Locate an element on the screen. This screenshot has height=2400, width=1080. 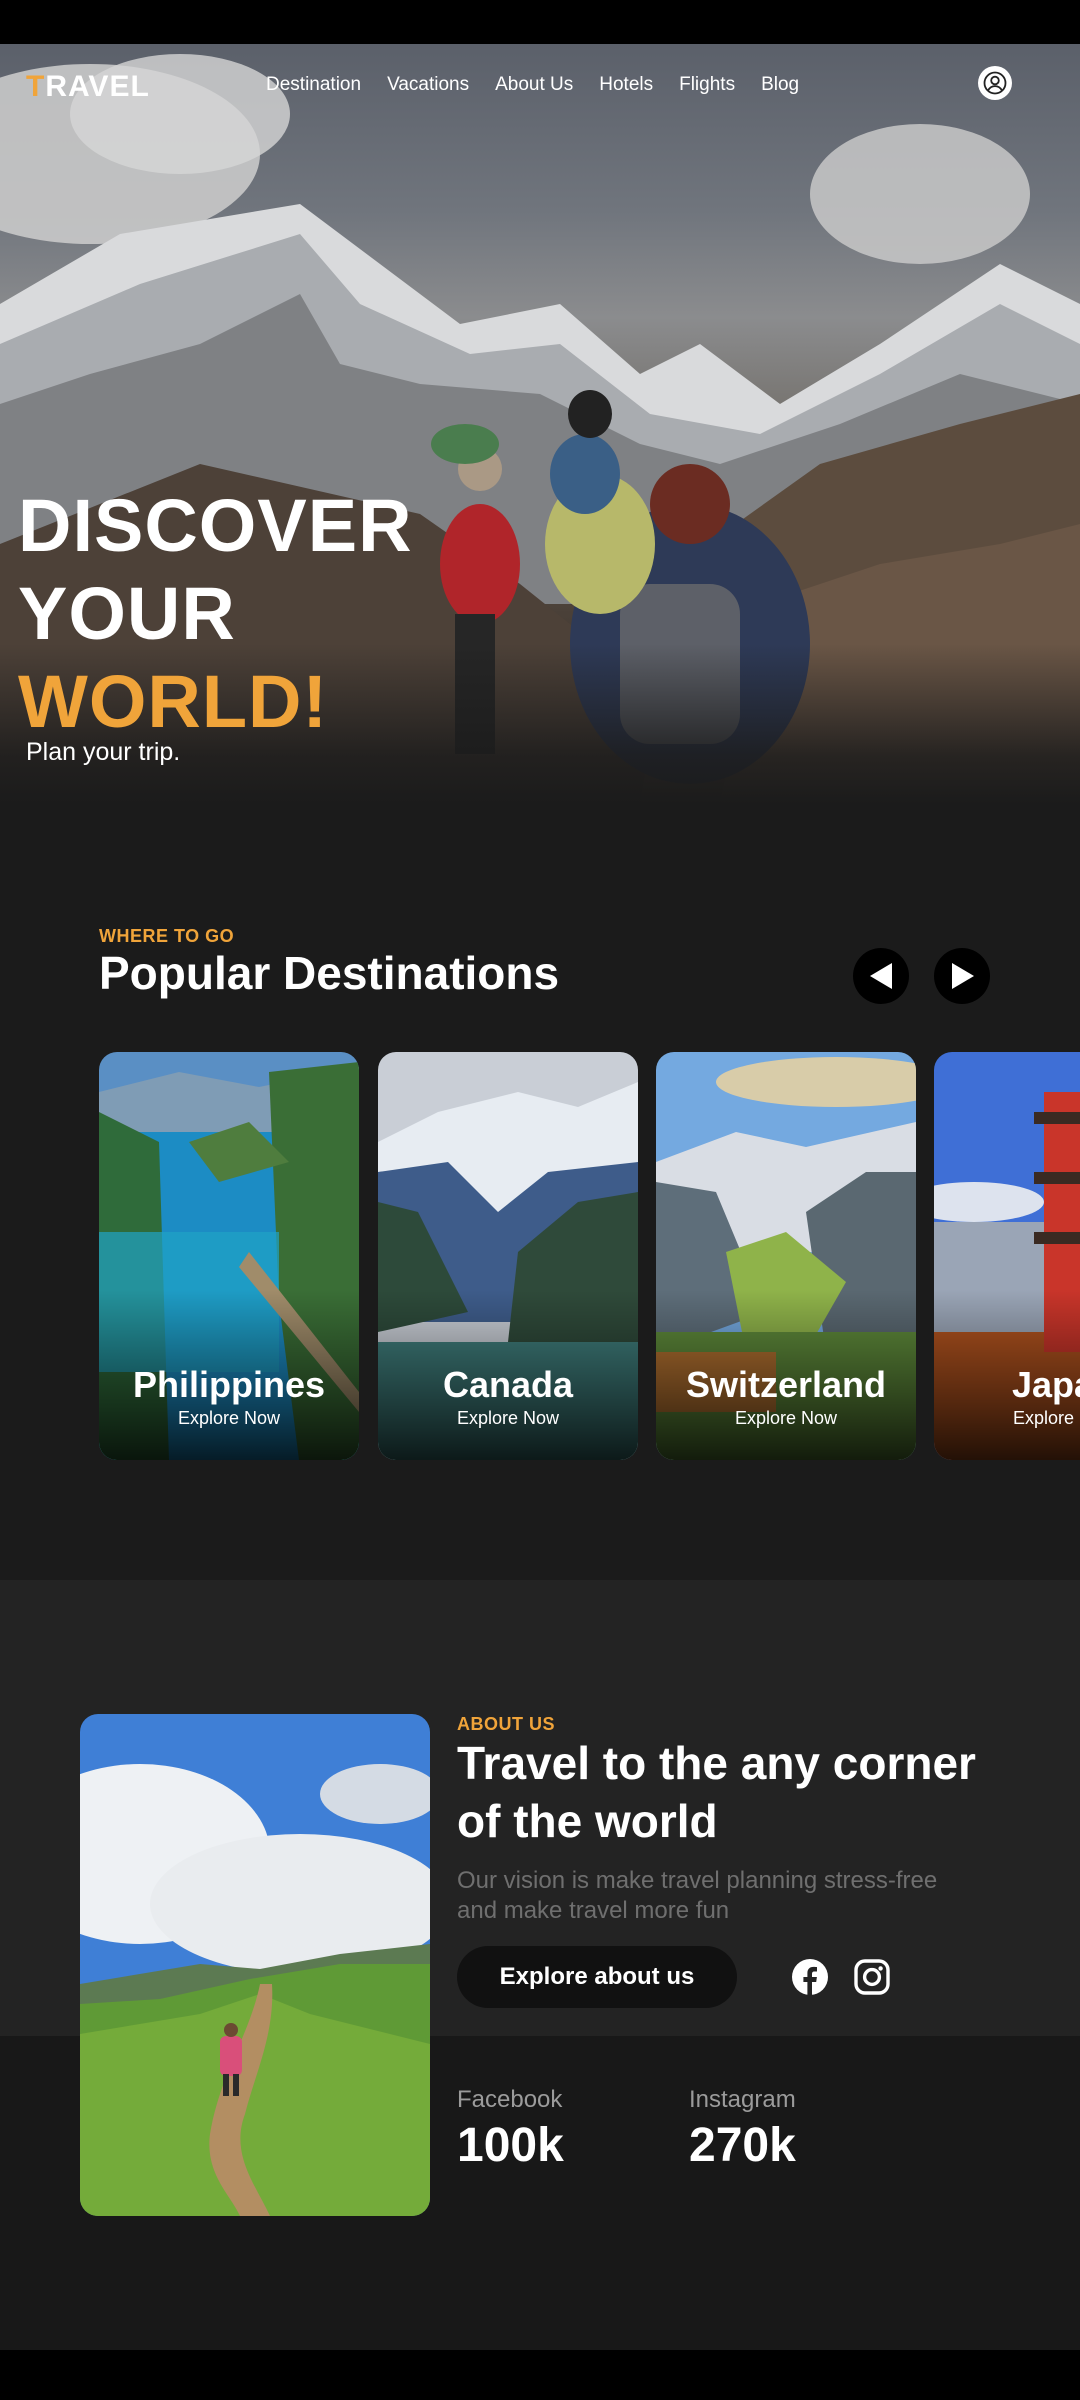
card-title: Switzerland is located at coordinates (786, 1384).